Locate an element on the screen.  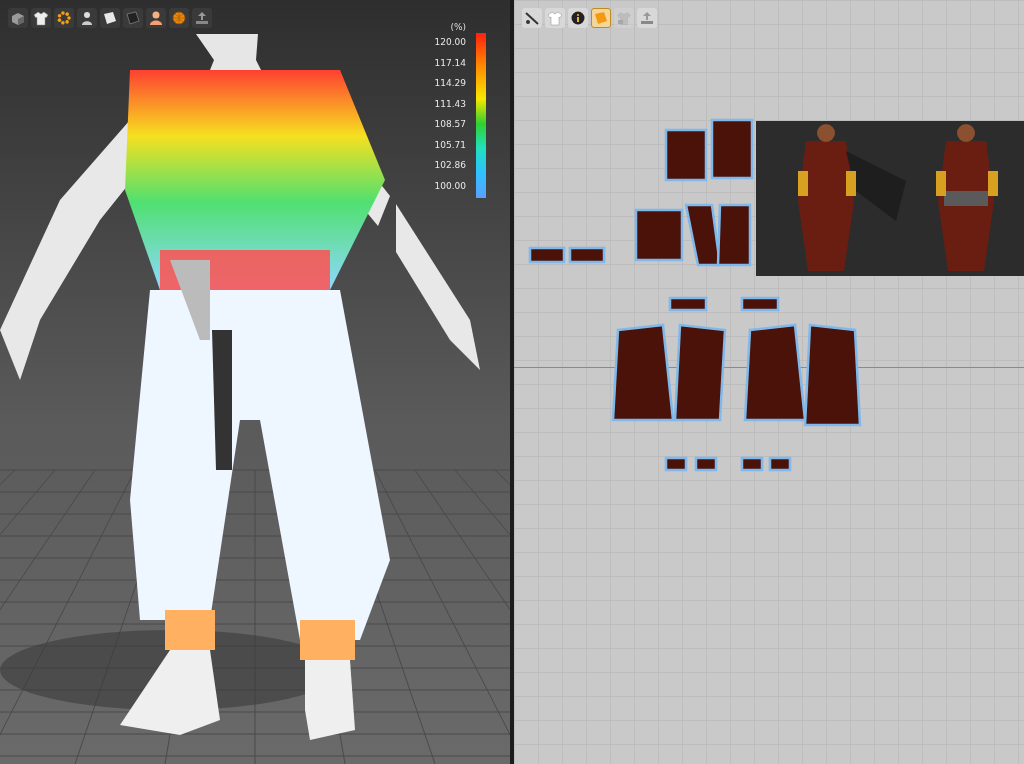
legend-label: 114.29 is located at coordinates (450, 83).